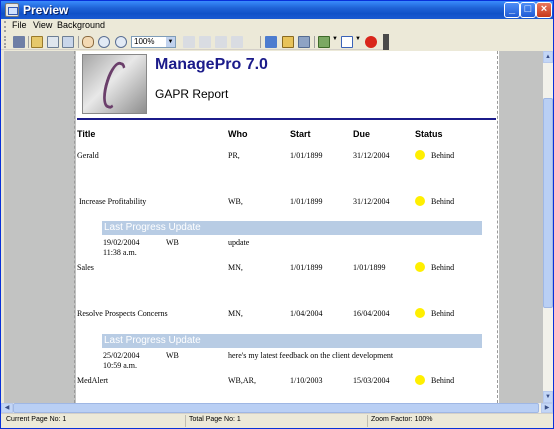 The image size is (554, 429). What do you see at coordinates (114, 84) in the screenshot?
I see `company-logo` at bounding box center [114, 84].